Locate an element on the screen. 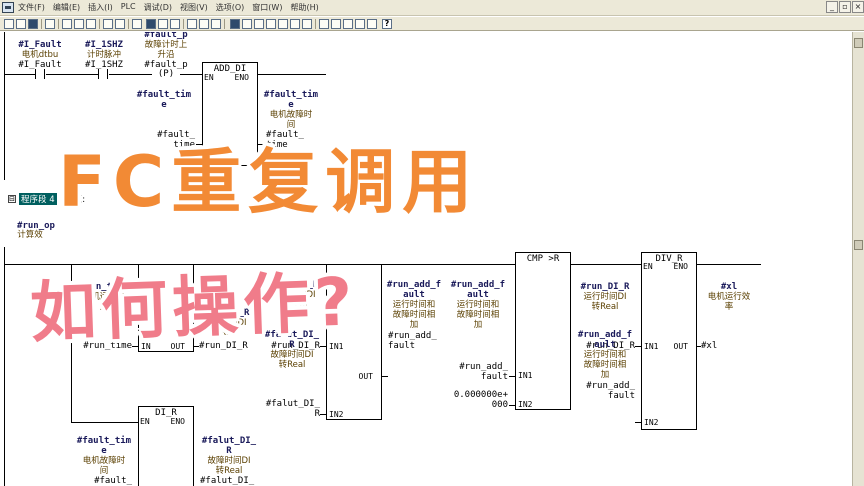  print-icon is located at coordinates (50, 24).